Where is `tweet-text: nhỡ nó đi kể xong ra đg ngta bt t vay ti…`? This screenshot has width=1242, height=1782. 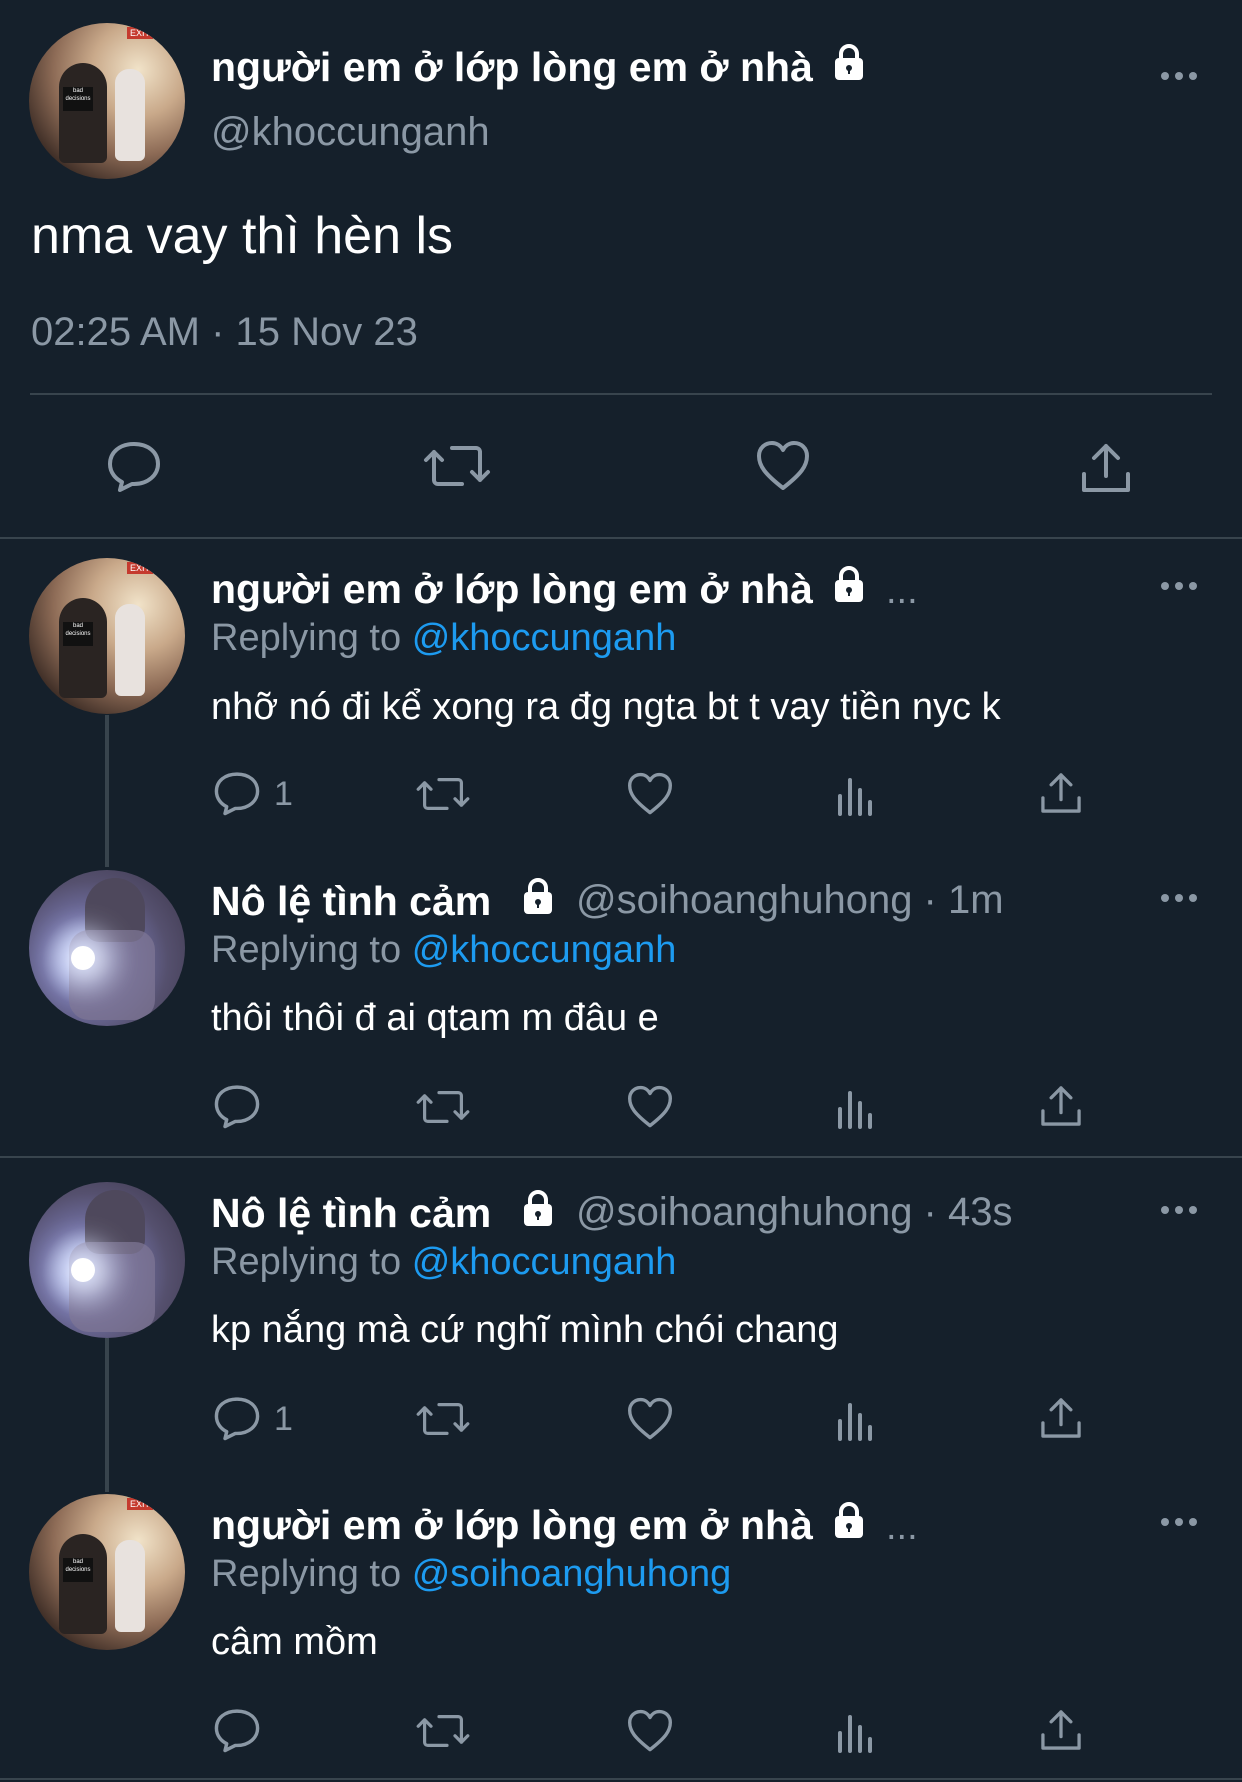 tweet-text: nhỡ nó đi kể xong ra đg ngta bt t vay ti… is located at coordinates (606, 707).